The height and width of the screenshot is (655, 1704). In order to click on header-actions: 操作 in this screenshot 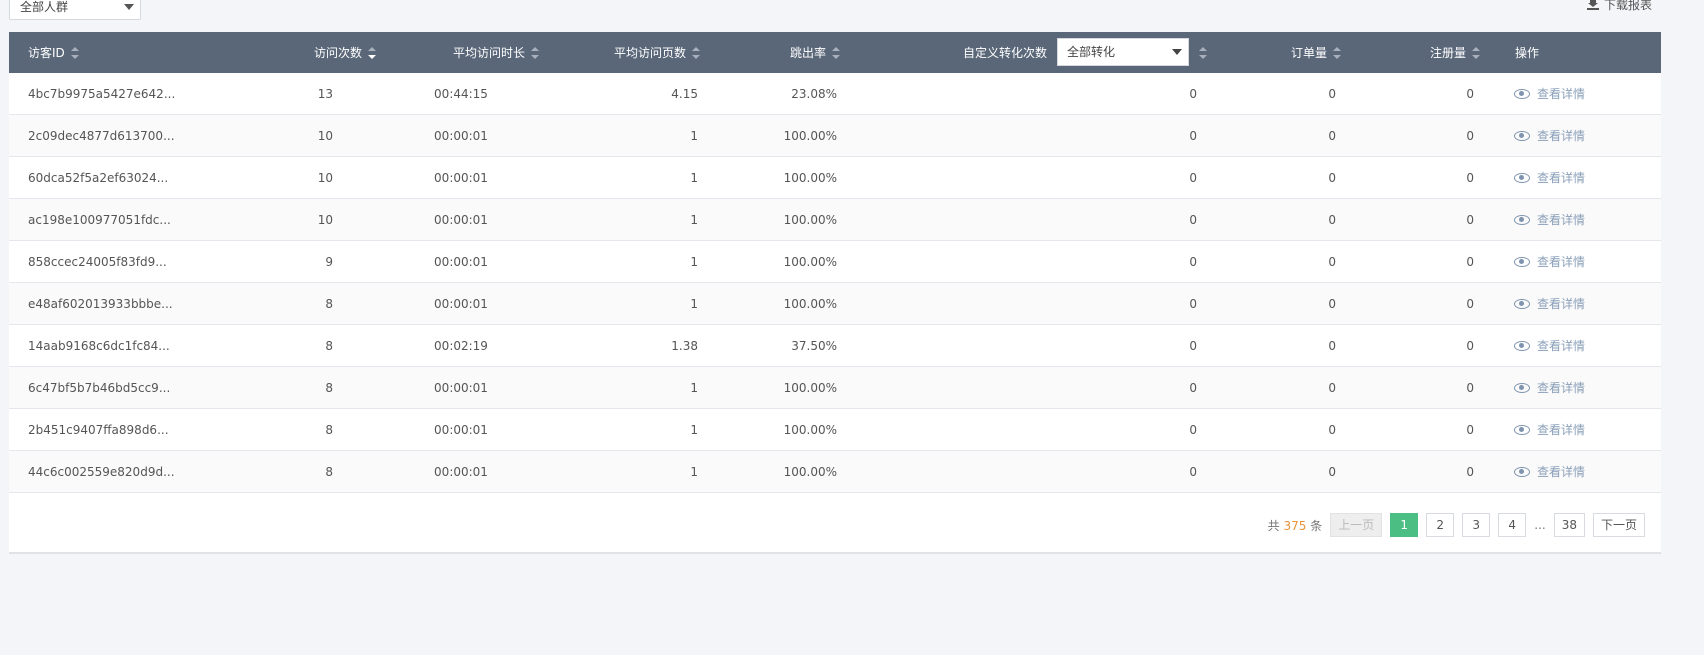, I will do `click(1527, 52)`.